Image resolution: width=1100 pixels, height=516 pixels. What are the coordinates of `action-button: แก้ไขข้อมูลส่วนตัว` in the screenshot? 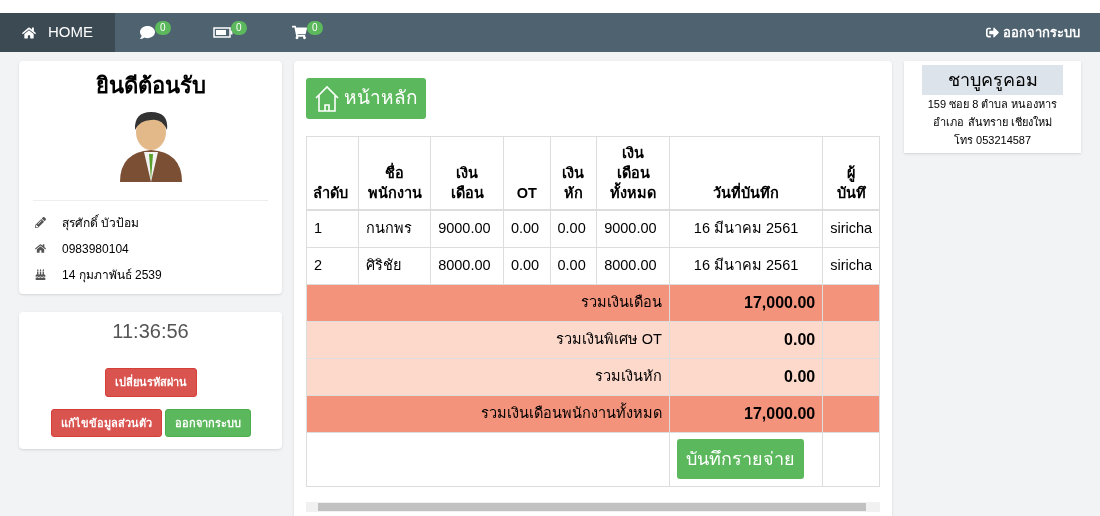 It's located at (106, 422).